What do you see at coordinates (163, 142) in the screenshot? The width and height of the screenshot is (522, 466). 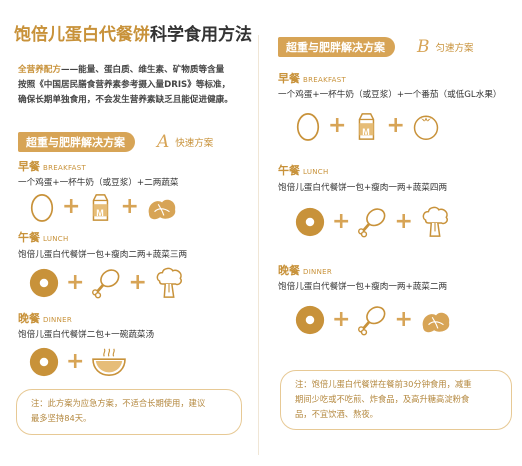 I see `plan-a-letter: A` at bounding box center [163, 142].